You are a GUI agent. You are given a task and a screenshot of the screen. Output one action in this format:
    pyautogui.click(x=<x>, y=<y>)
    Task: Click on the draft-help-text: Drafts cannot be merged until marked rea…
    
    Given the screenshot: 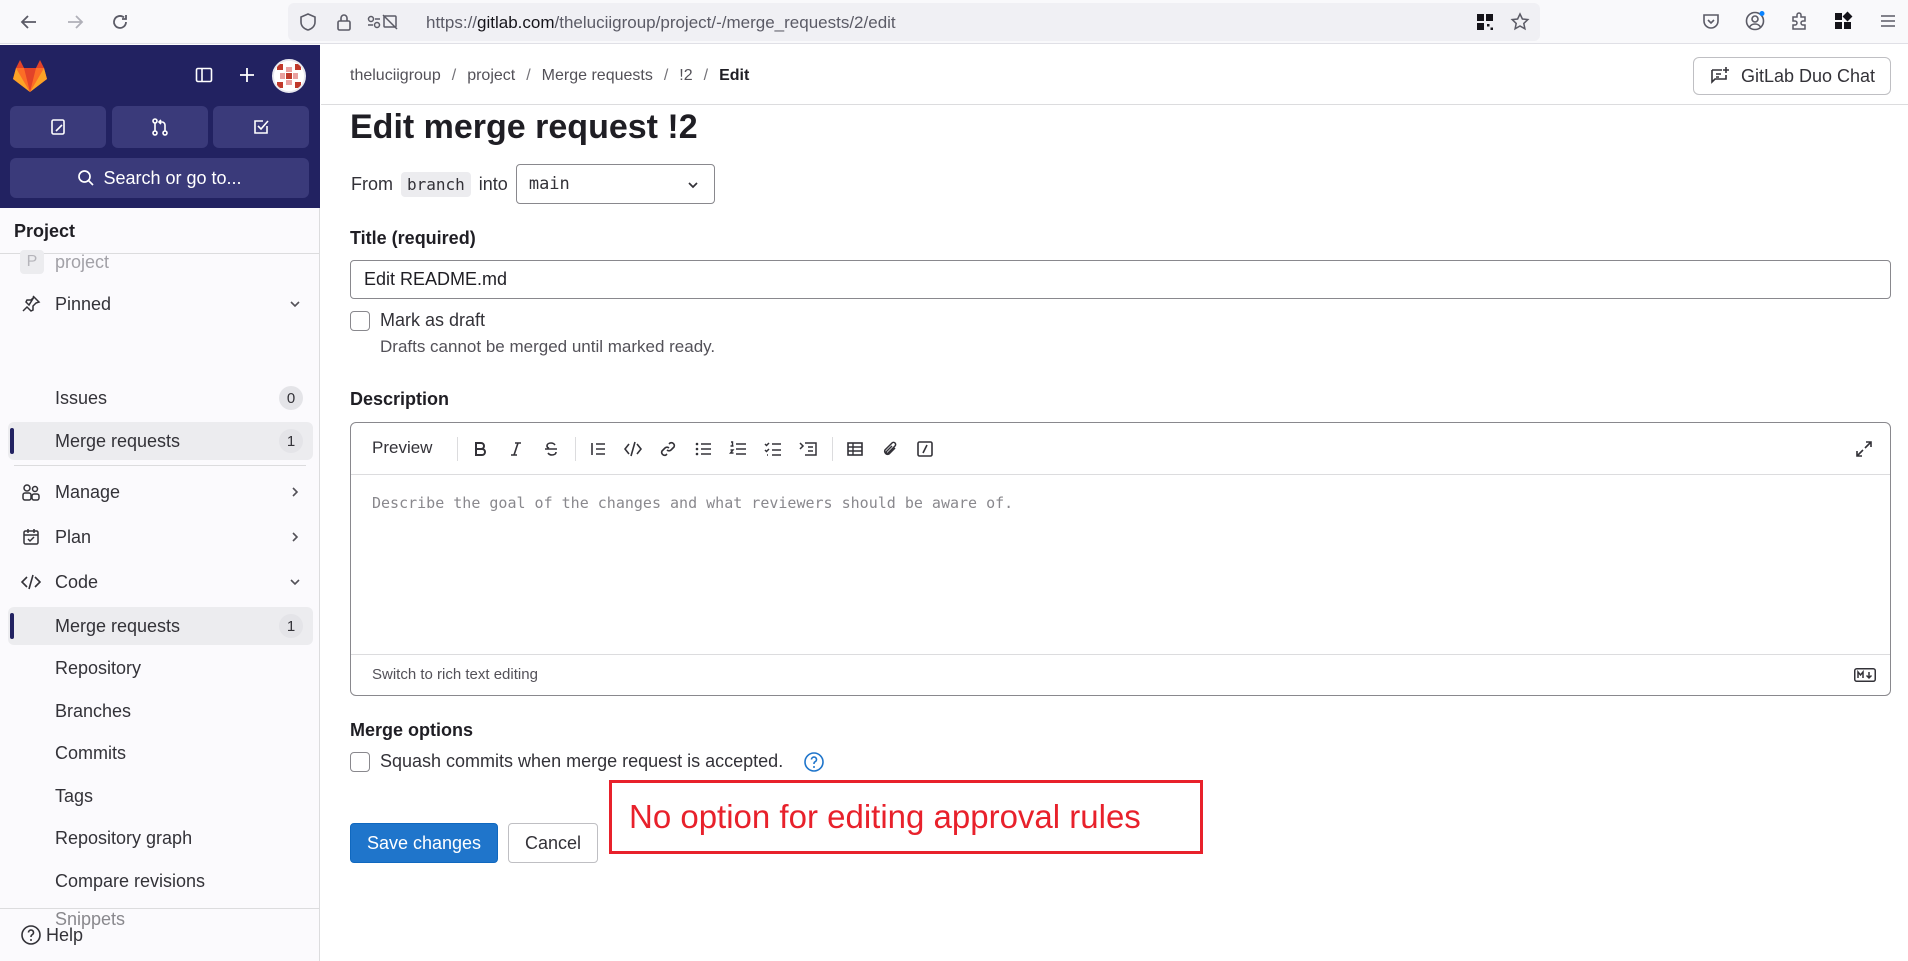 What is the action you would take?
    pyautogui.click(x=548, y=346)
    